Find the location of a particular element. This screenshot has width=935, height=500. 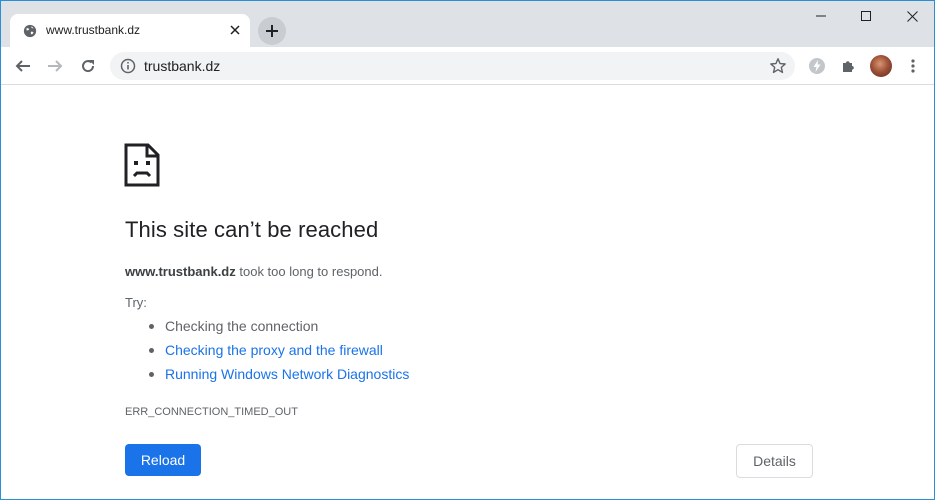

lightning-extension-icon is located at coordinates (817, 66).